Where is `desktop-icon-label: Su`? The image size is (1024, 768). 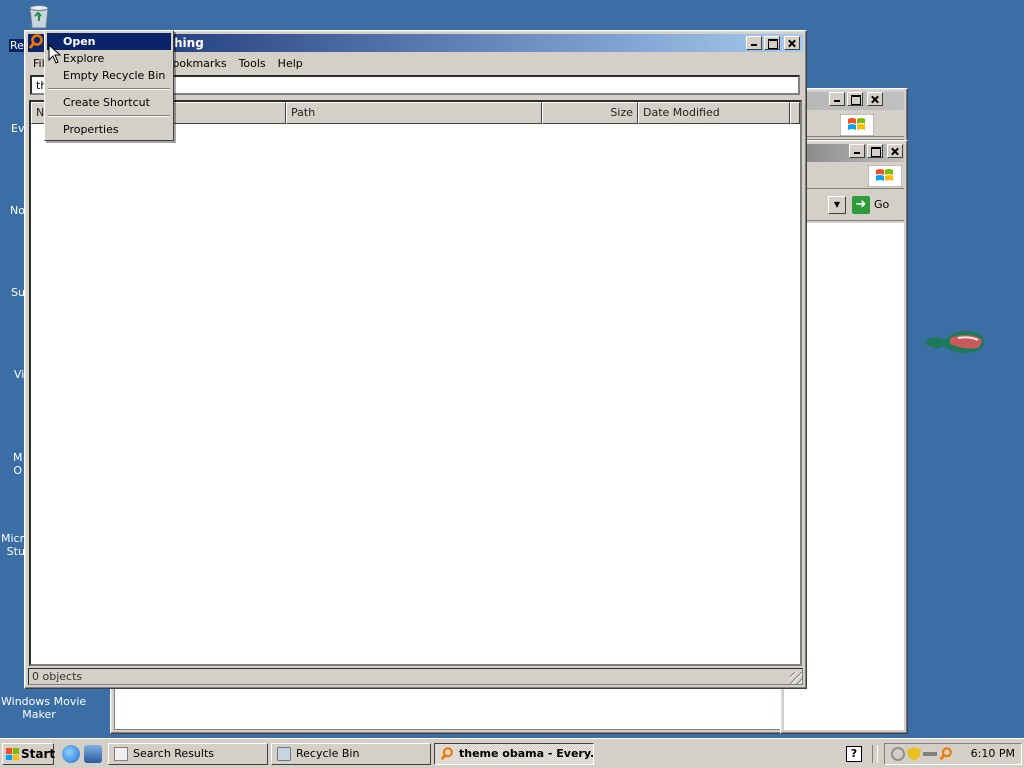 desktop-icon-label: Su is located at coordinates (18, 292).